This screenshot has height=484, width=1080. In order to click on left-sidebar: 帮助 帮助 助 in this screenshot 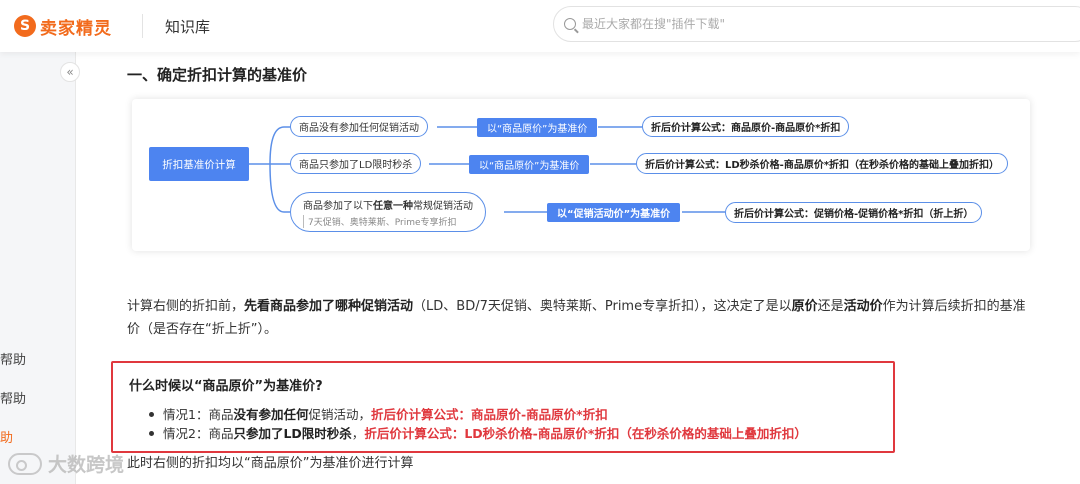, I will do `click(38, 268)`.